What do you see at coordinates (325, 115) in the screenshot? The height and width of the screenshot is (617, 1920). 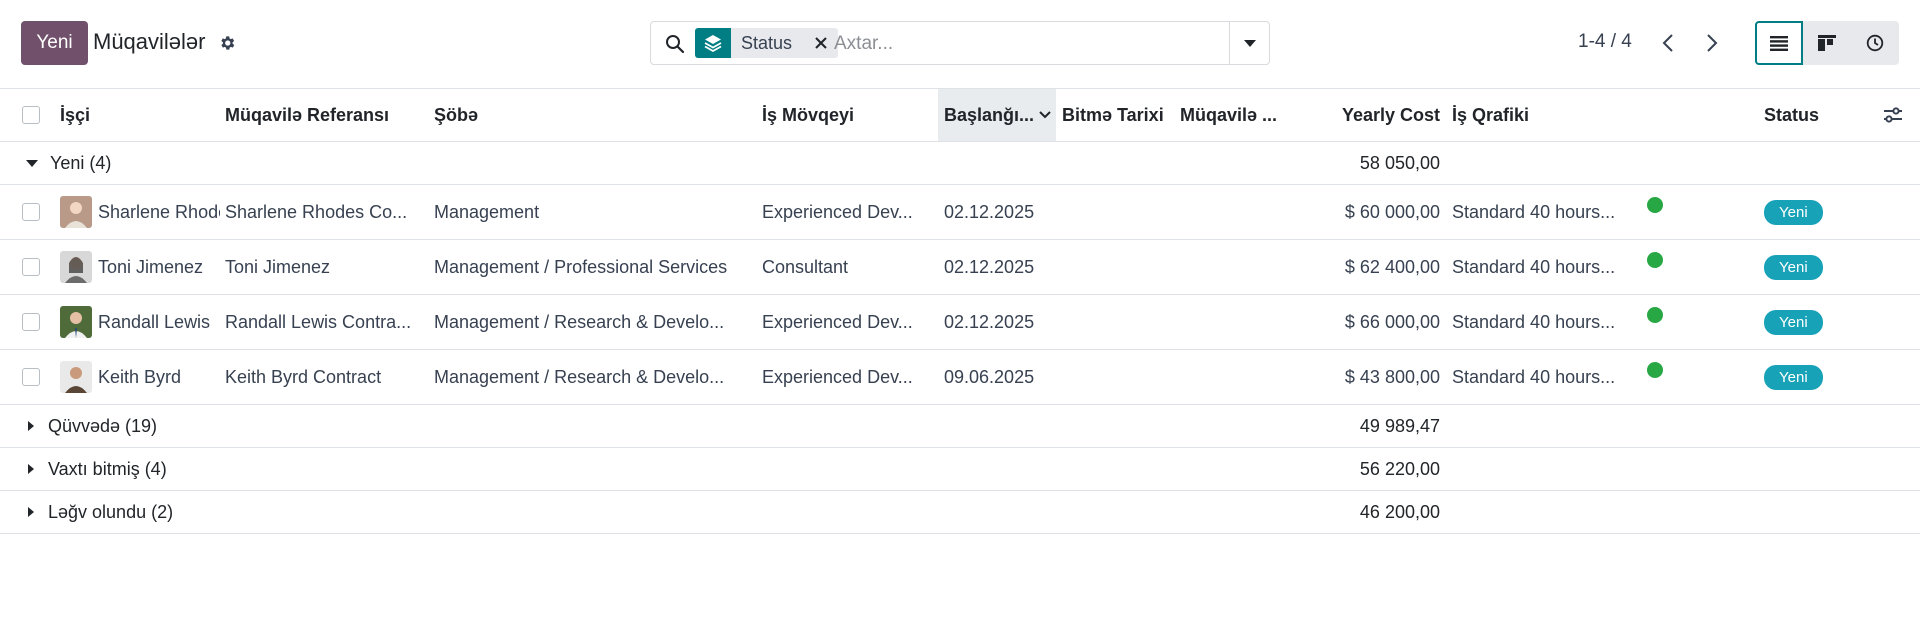 I see `column-header-reference: Müqavilə Referansı` at bounding box center [325, 115].